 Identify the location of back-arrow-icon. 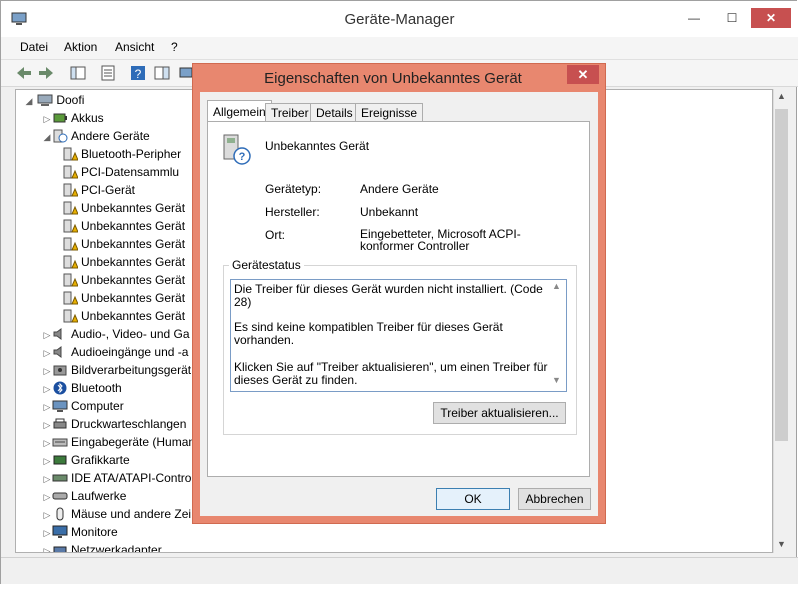
(24, 73).